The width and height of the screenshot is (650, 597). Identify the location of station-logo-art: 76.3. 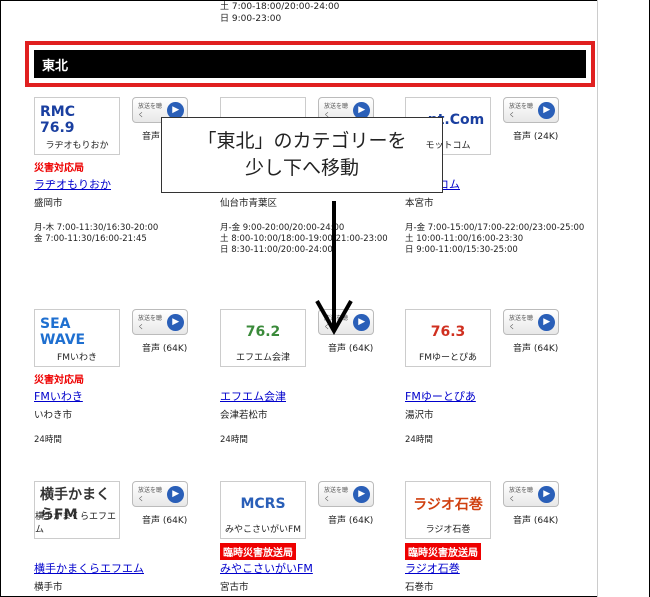
(448, 331).